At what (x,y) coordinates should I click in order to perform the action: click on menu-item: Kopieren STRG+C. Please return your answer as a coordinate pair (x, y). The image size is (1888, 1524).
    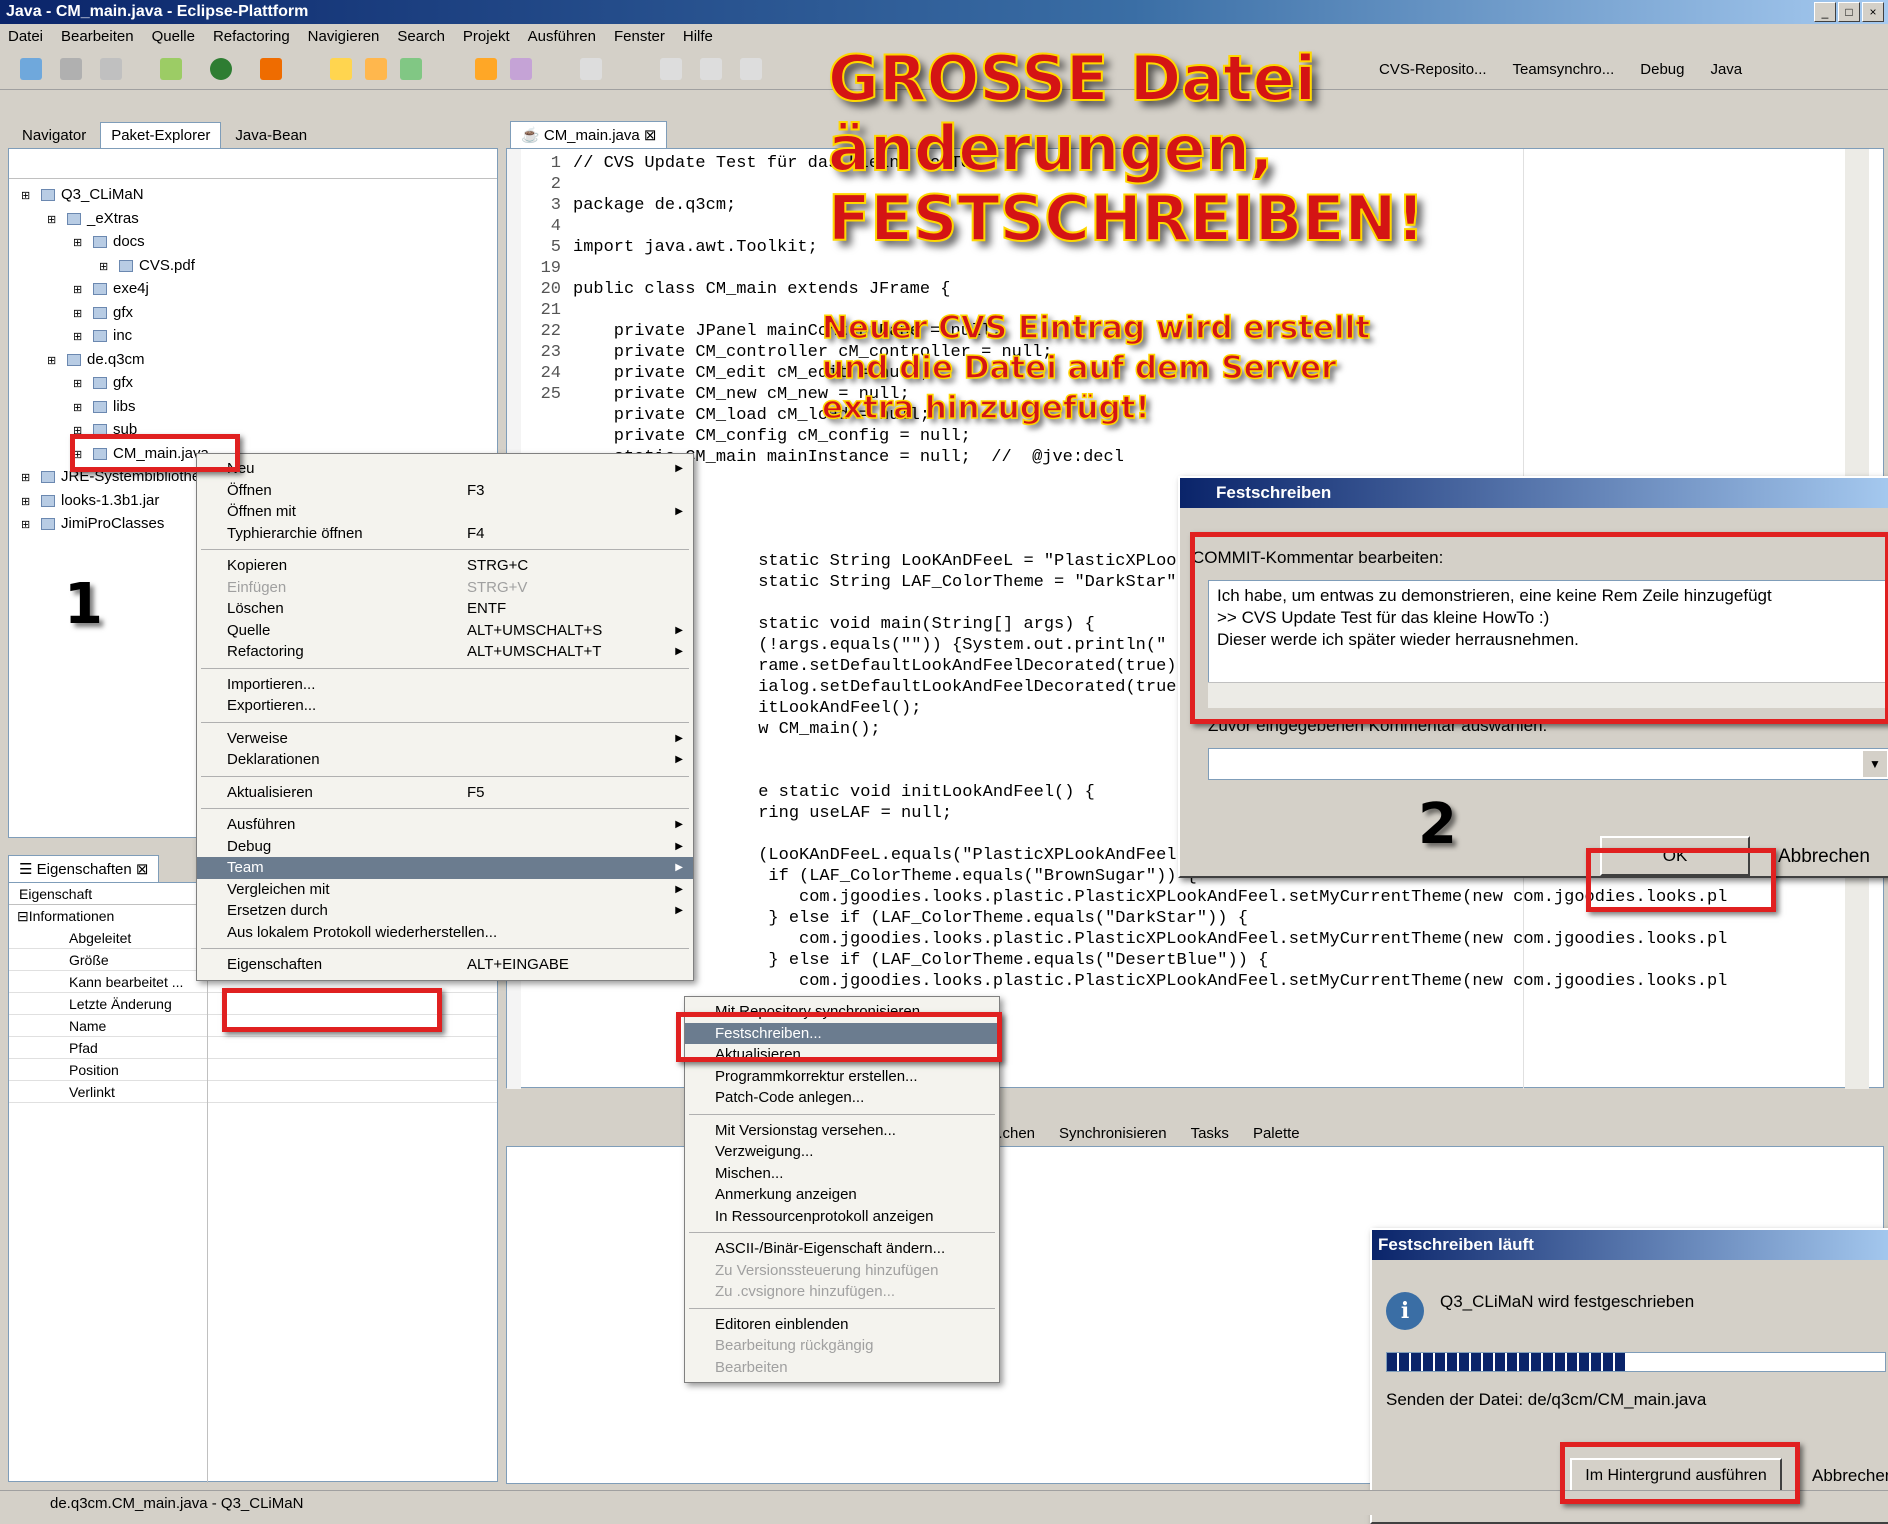
    Looking at the image, I should click on (445, 566).